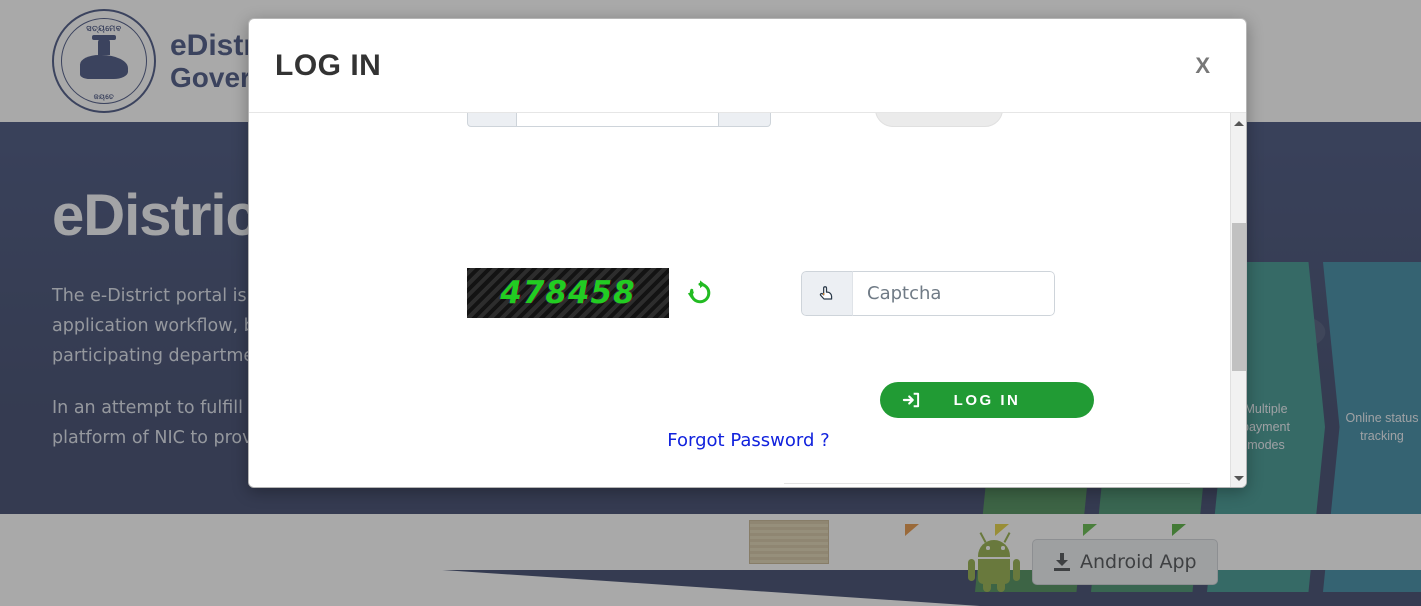  Describe the element at coordinates (1238, 123) in the screenshot. I see `scroll-up-arrow-icon` at that location.